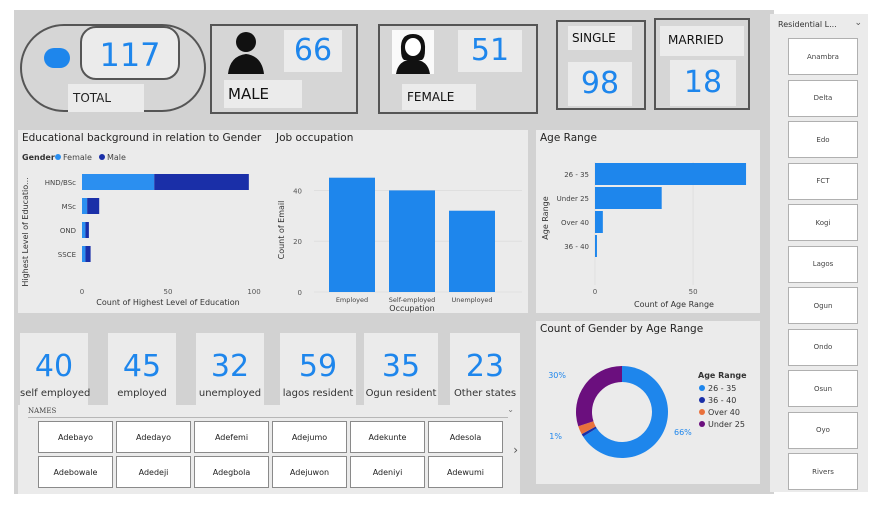  I want to click on stat-card-unemployed: 32 unemployed, so click(230, 369).